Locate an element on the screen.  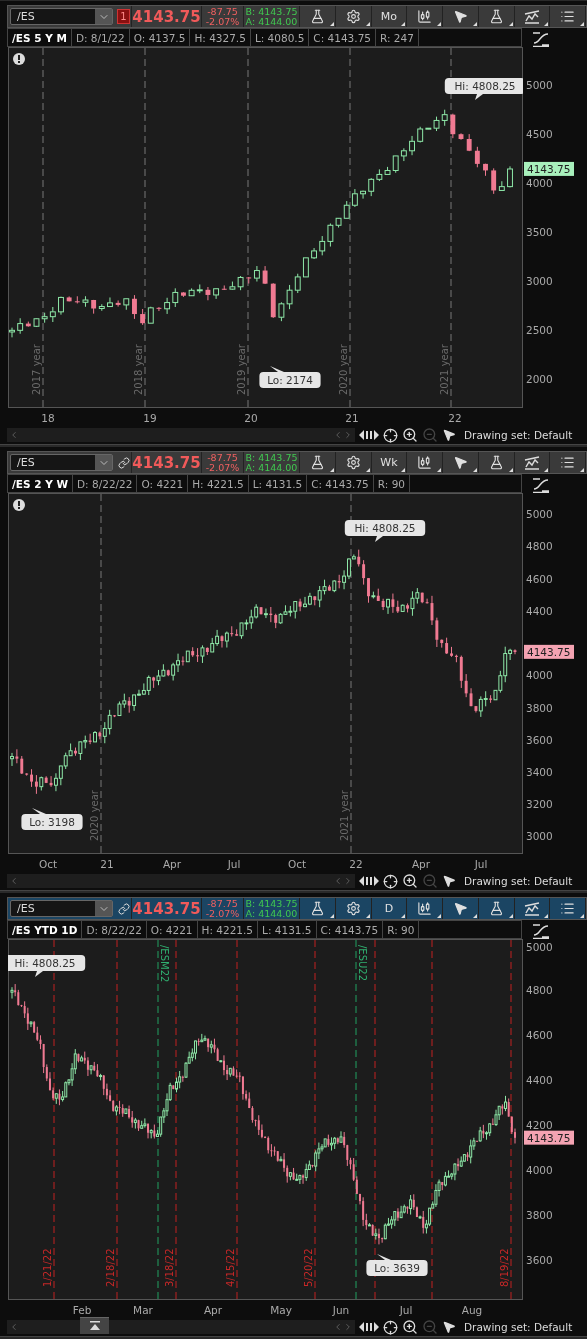
marker-label: 2018 year is located at coordinates (138, 369).